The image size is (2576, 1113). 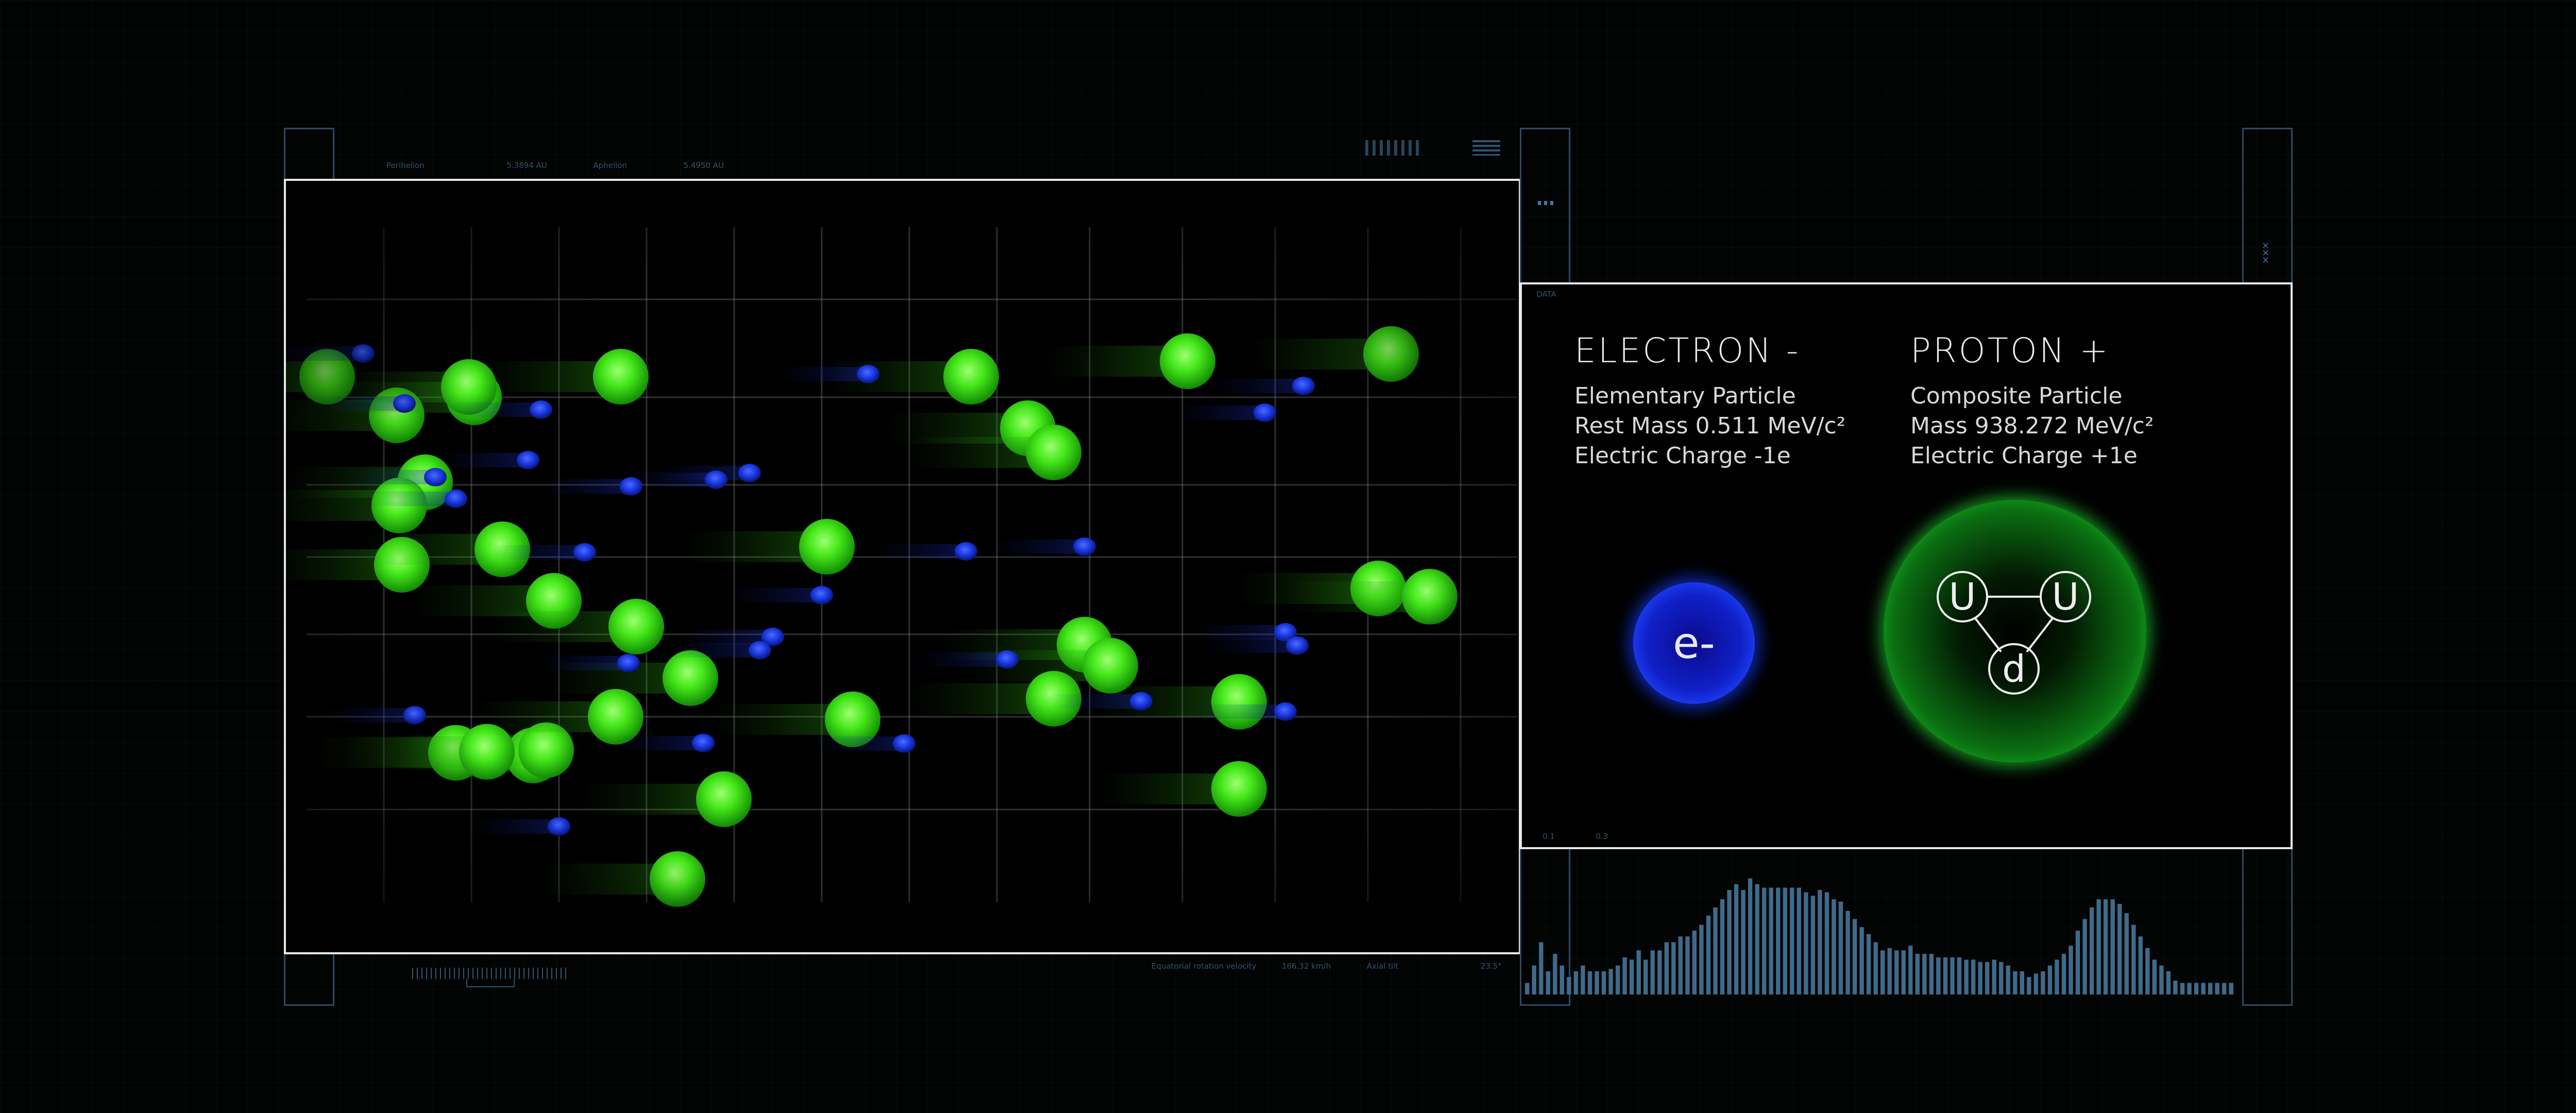 I want to click on proton-title: PROTON +, so click(x=2010, y=350).